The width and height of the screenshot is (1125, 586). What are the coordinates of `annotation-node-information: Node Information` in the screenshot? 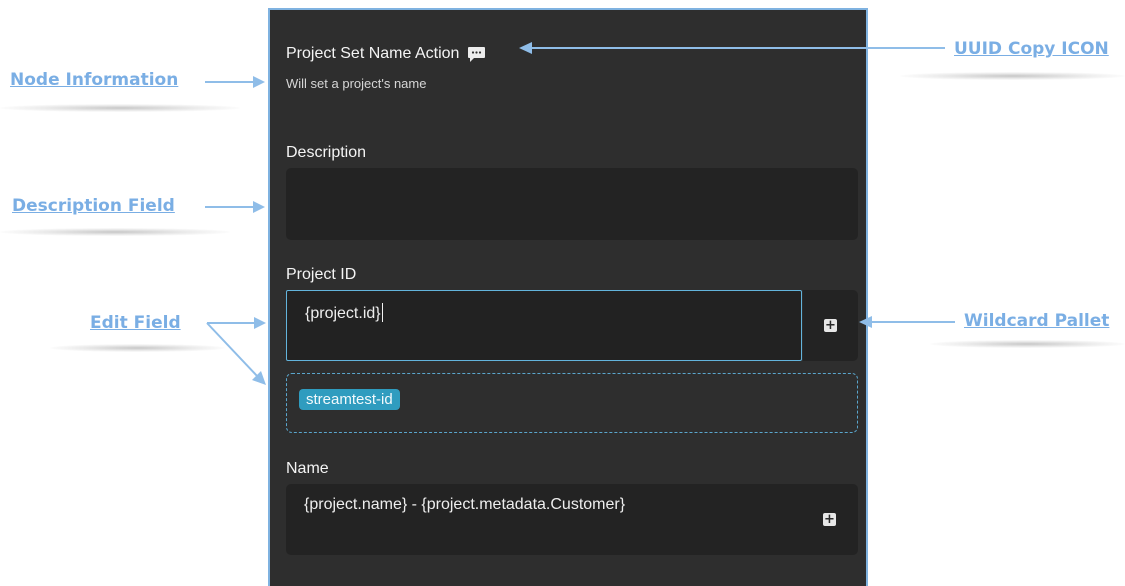 It's located at (94, 80).